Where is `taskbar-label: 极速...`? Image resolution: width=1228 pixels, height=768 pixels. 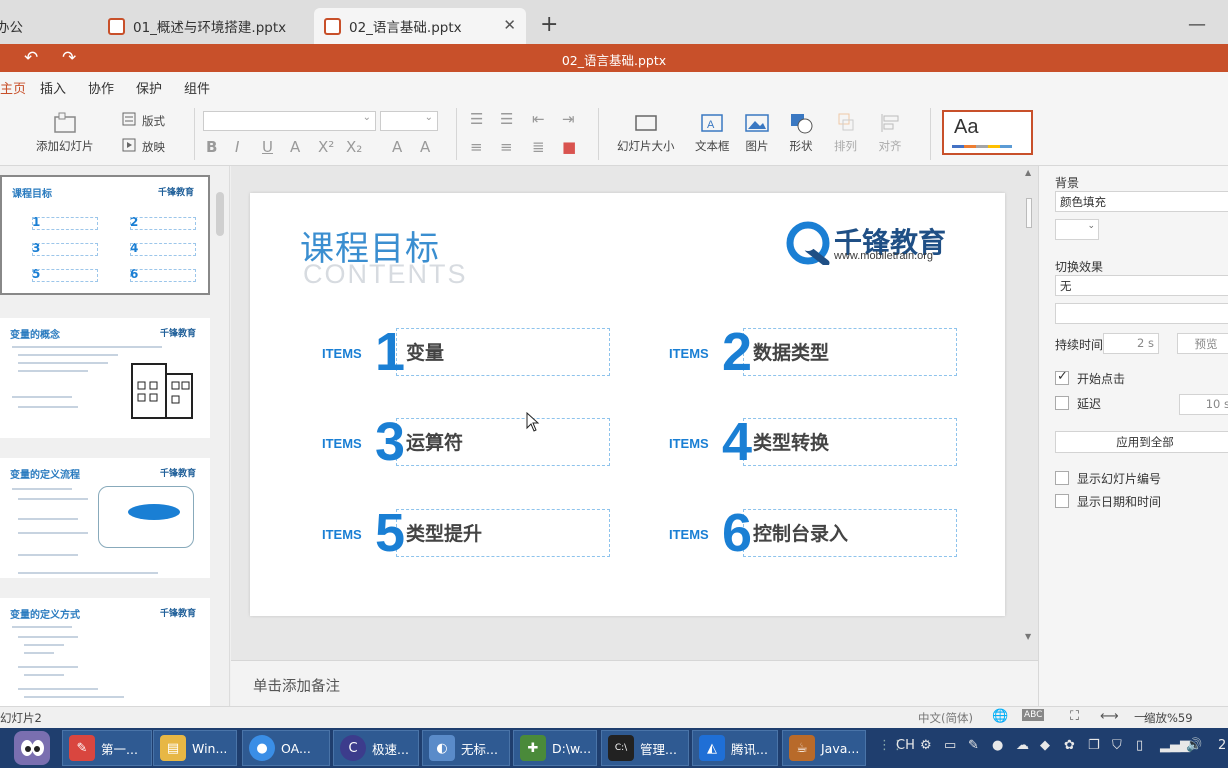
taskbar-label: 极速... is located at coordinates (390, 749).